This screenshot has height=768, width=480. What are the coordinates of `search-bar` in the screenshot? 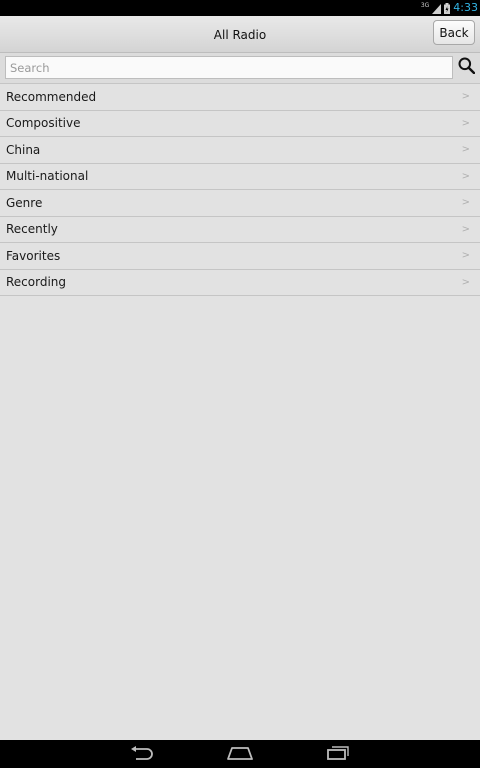 It's located at (240, 68).